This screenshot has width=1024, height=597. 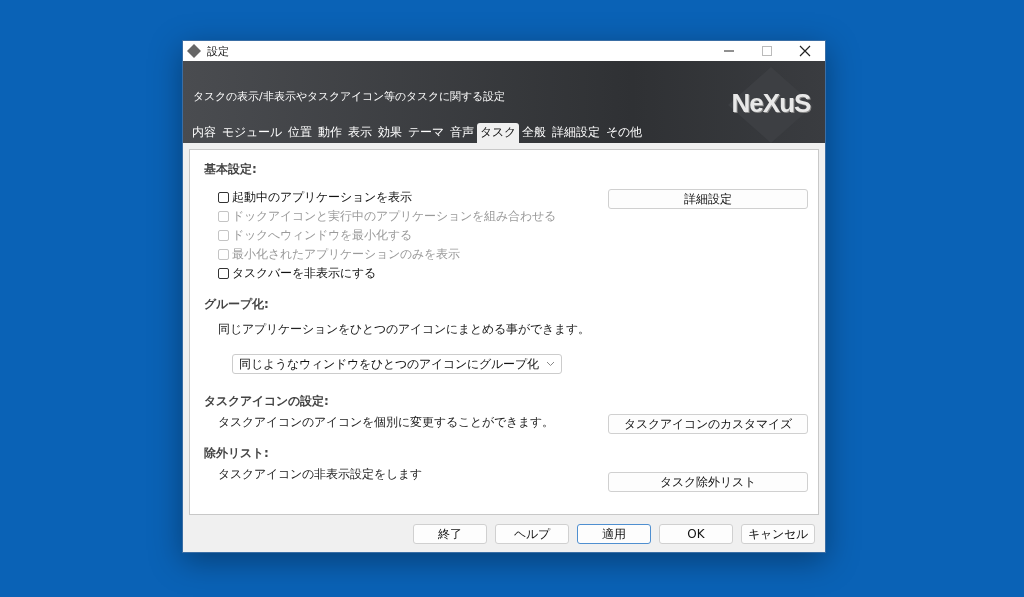 I want to click on close-icon, so click(x=805, y=51).